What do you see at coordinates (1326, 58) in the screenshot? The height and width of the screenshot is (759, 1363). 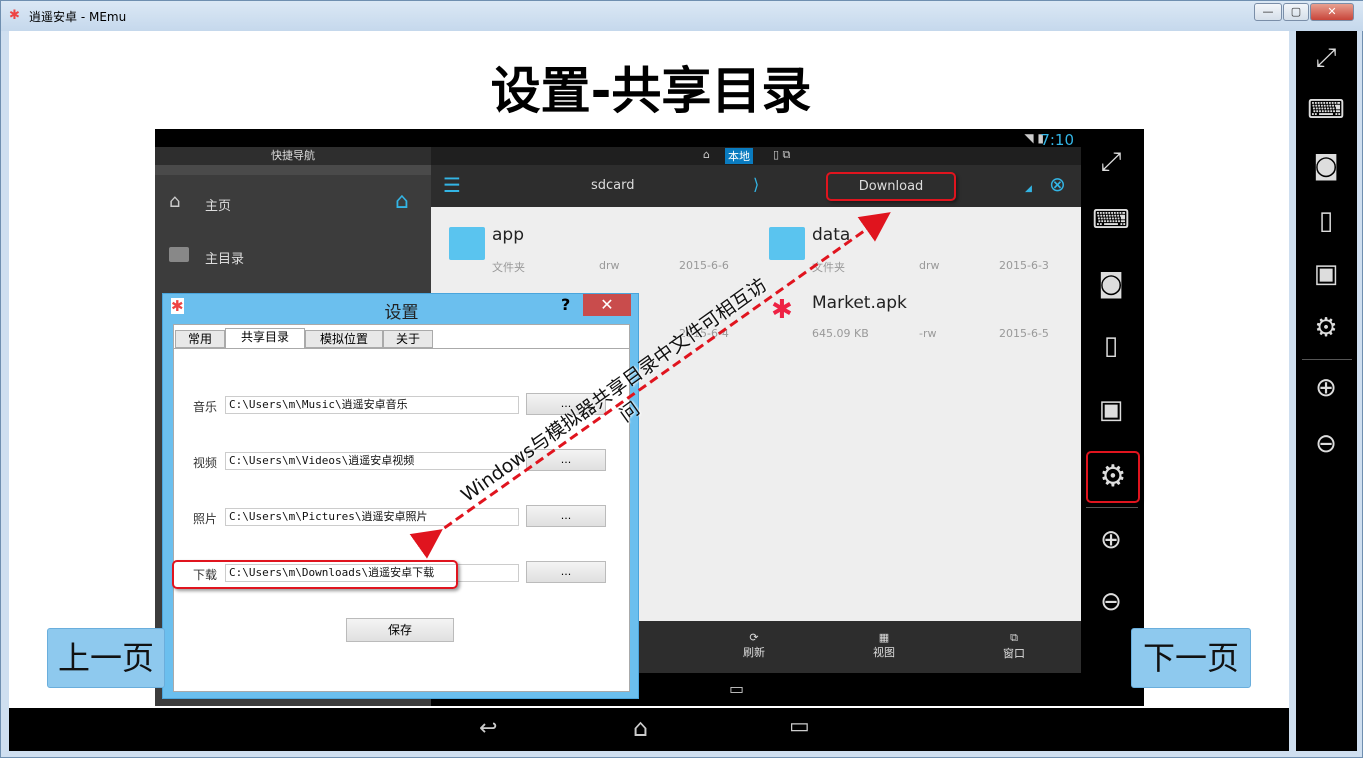 I see `fullscreen-icon: ⤢` at bounding box center [1326, 58].